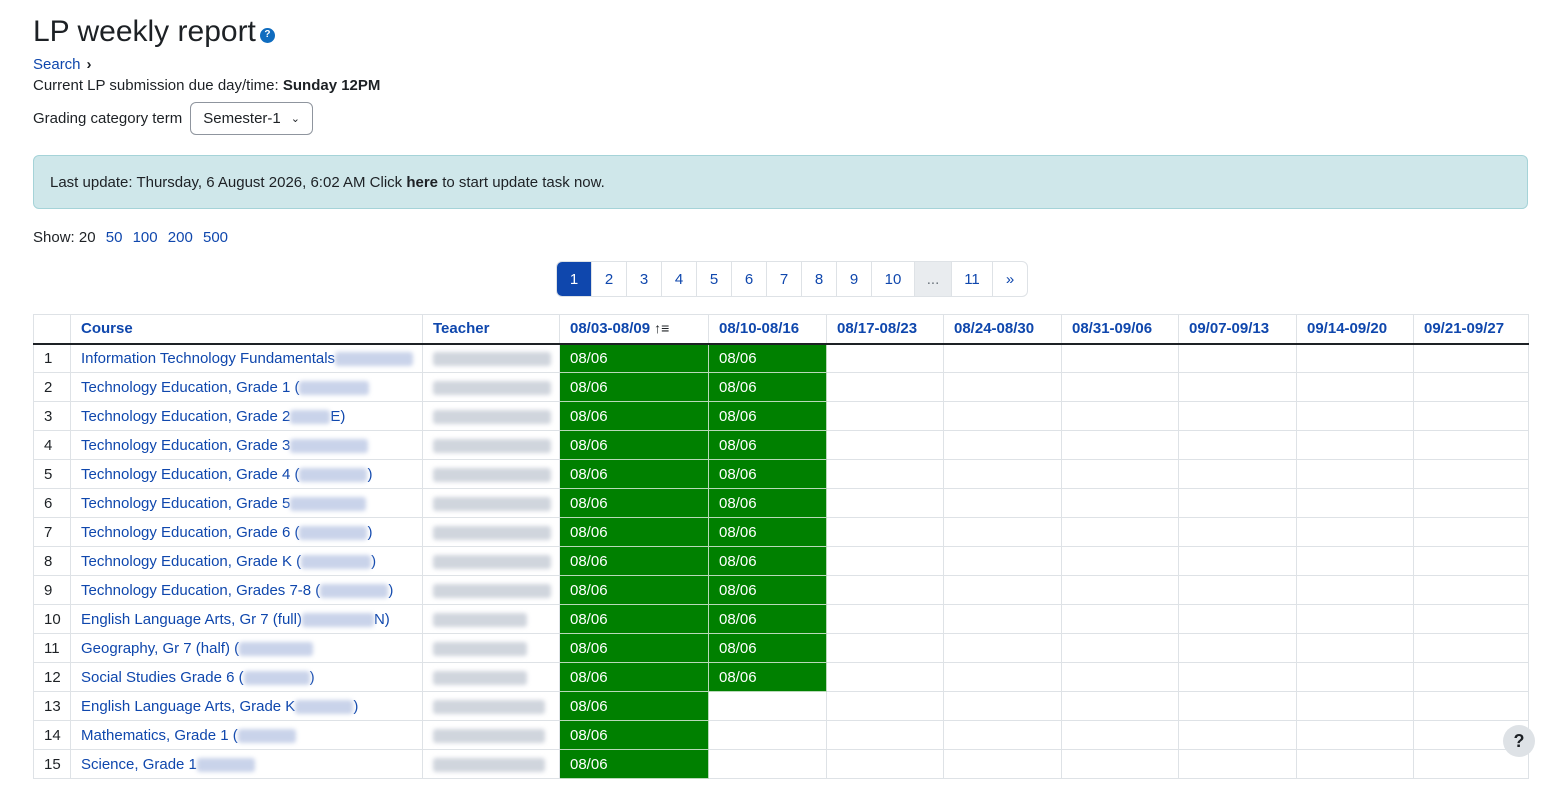 The image size is (1554, 786). I want to click on col-week-2: 08/10-08/16, so click(767, 329).